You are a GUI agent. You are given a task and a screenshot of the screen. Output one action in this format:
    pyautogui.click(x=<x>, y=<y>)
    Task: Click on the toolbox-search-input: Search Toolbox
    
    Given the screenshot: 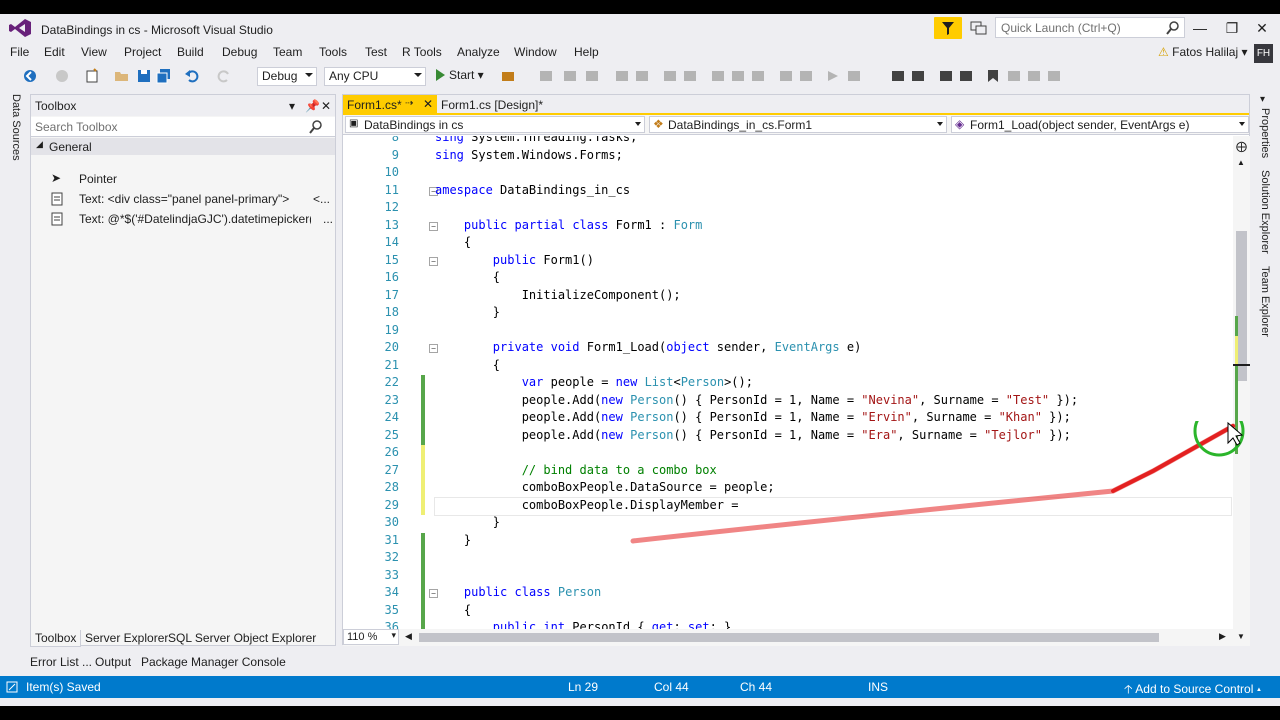 What is the action you would take?
    pyautogui.click(x=183, y=127)
    